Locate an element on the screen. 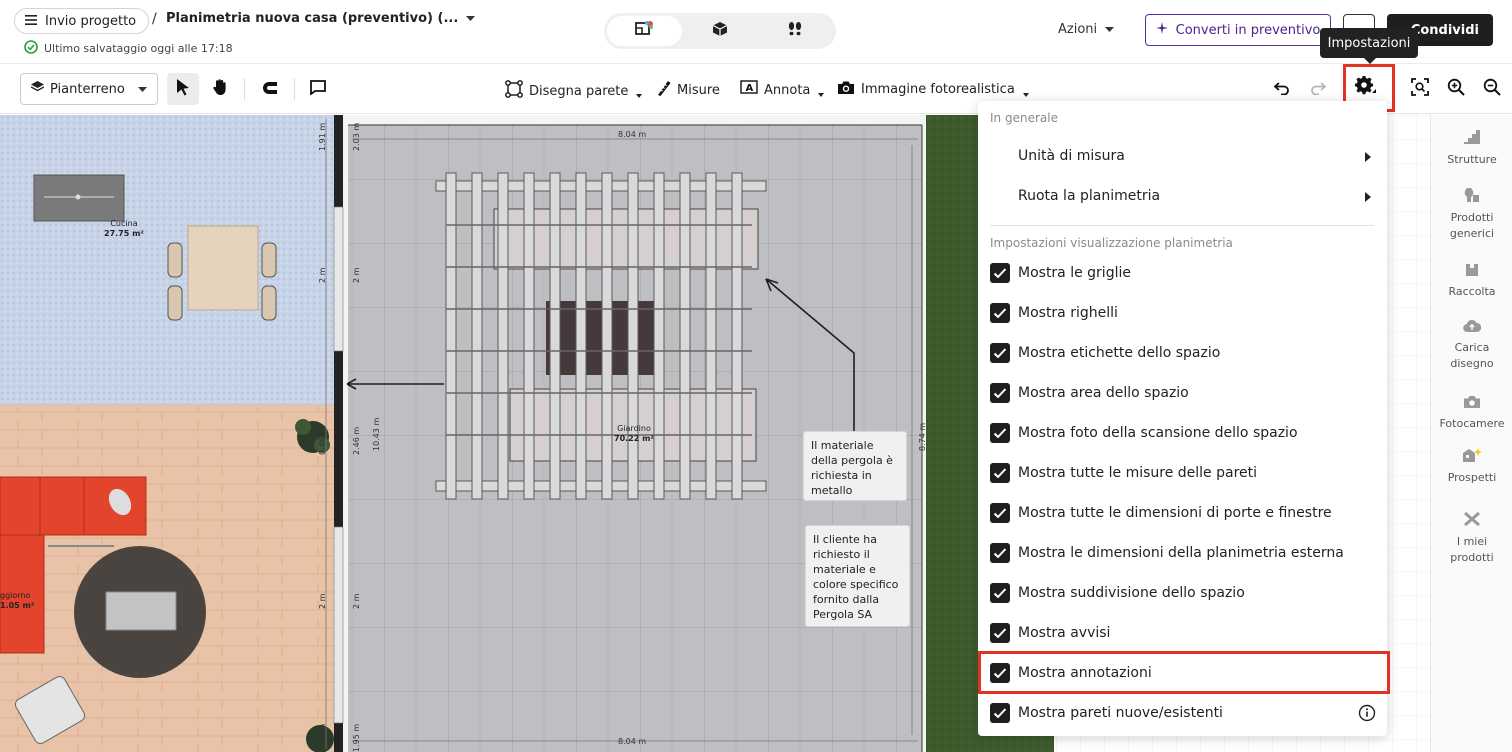  toggle-show-wall-measures: Mostra tutte le misure delle pareti is located at coordinates (1185, 473).